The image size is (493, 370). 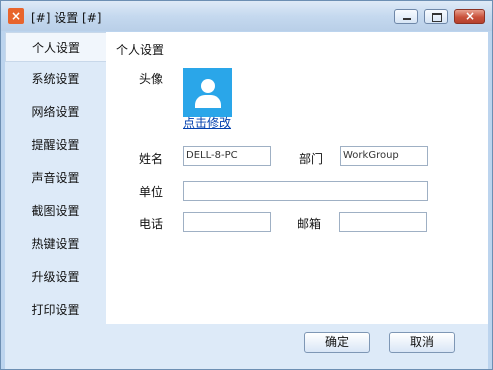 I want to click on minimize-icon, so click(x=407, y=19).